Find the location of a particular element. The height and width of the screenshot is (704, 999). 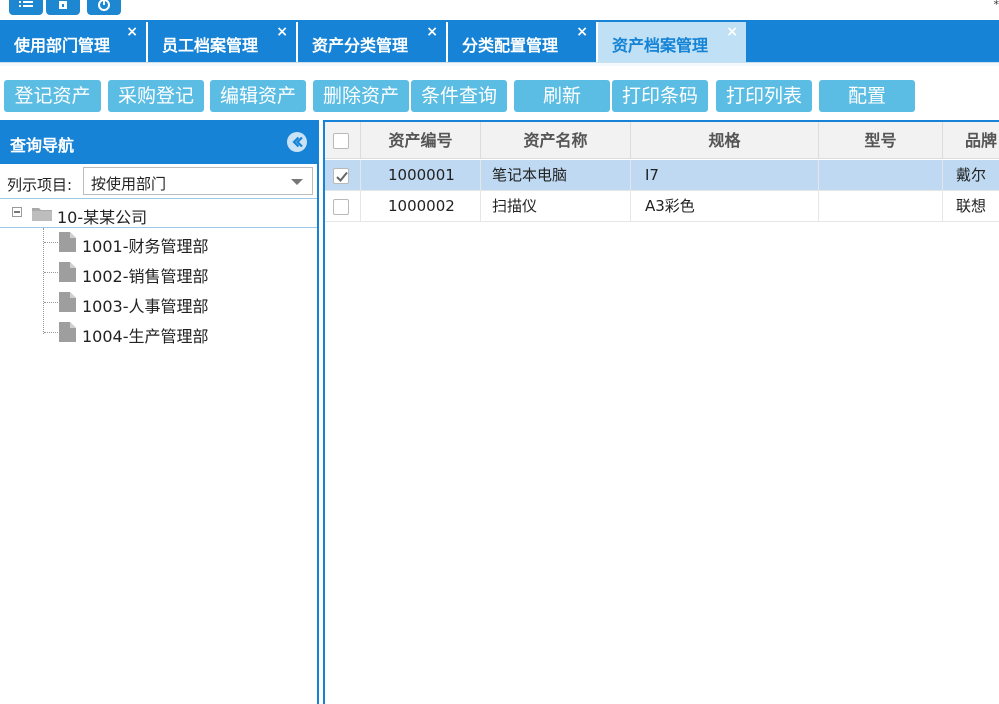

select-all-checkbox is located at coordinates (341, 141).